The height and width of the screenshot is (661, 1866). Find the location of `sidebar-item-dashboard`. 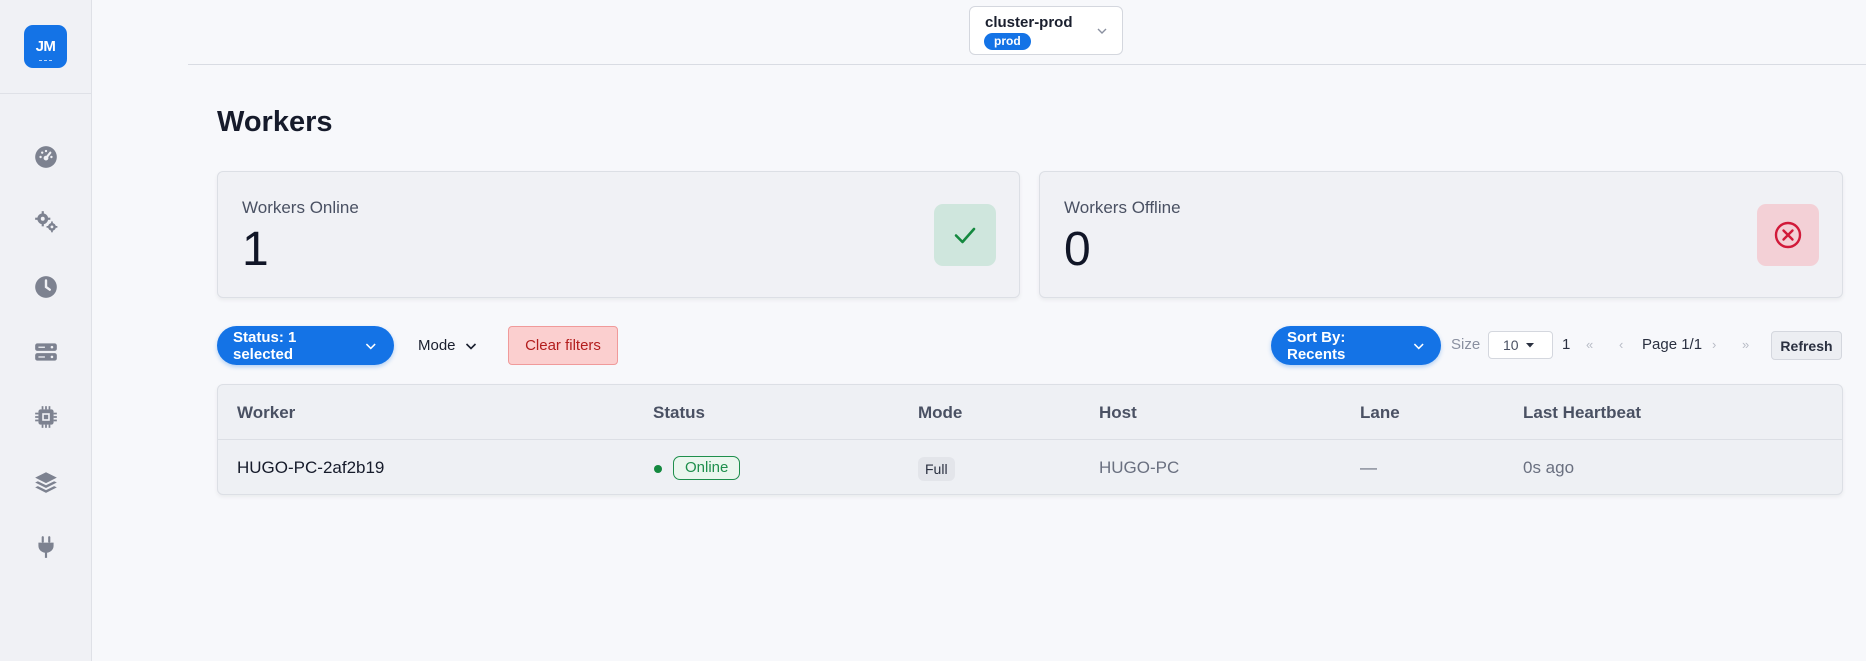

sidebar-item-dashboard is located at coordinates (45, 156).